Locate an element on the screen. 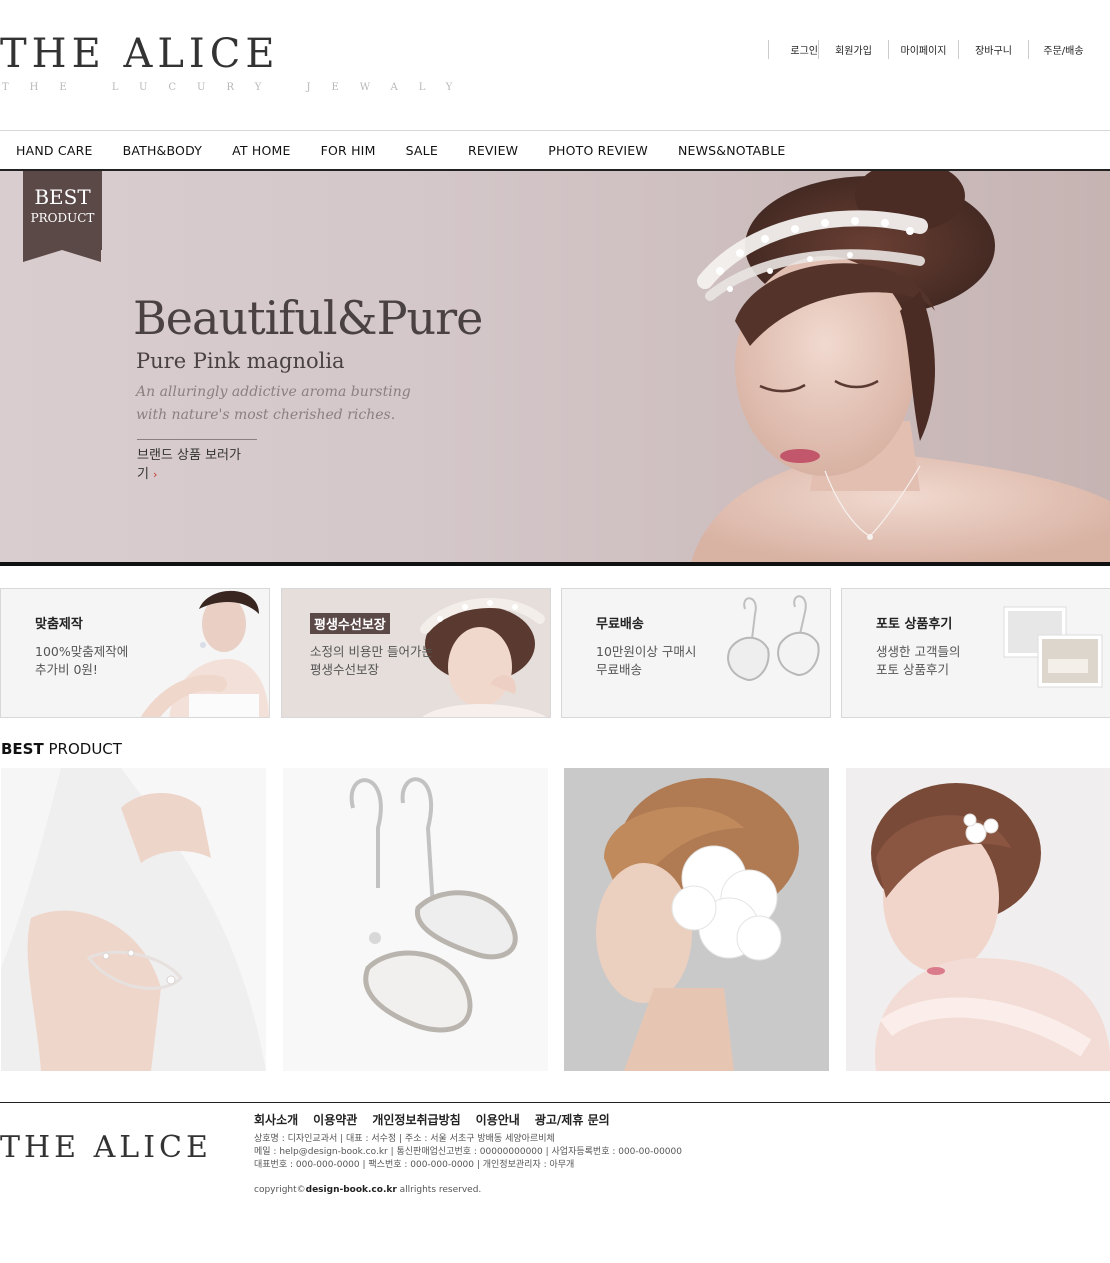 The height and width of the screenshot is (1263, 1110). footer-links: 회사소개 이용약관 개인정보취급방침 이용안내 광고/제휴 문의 is located at coordinates (439, 1119).